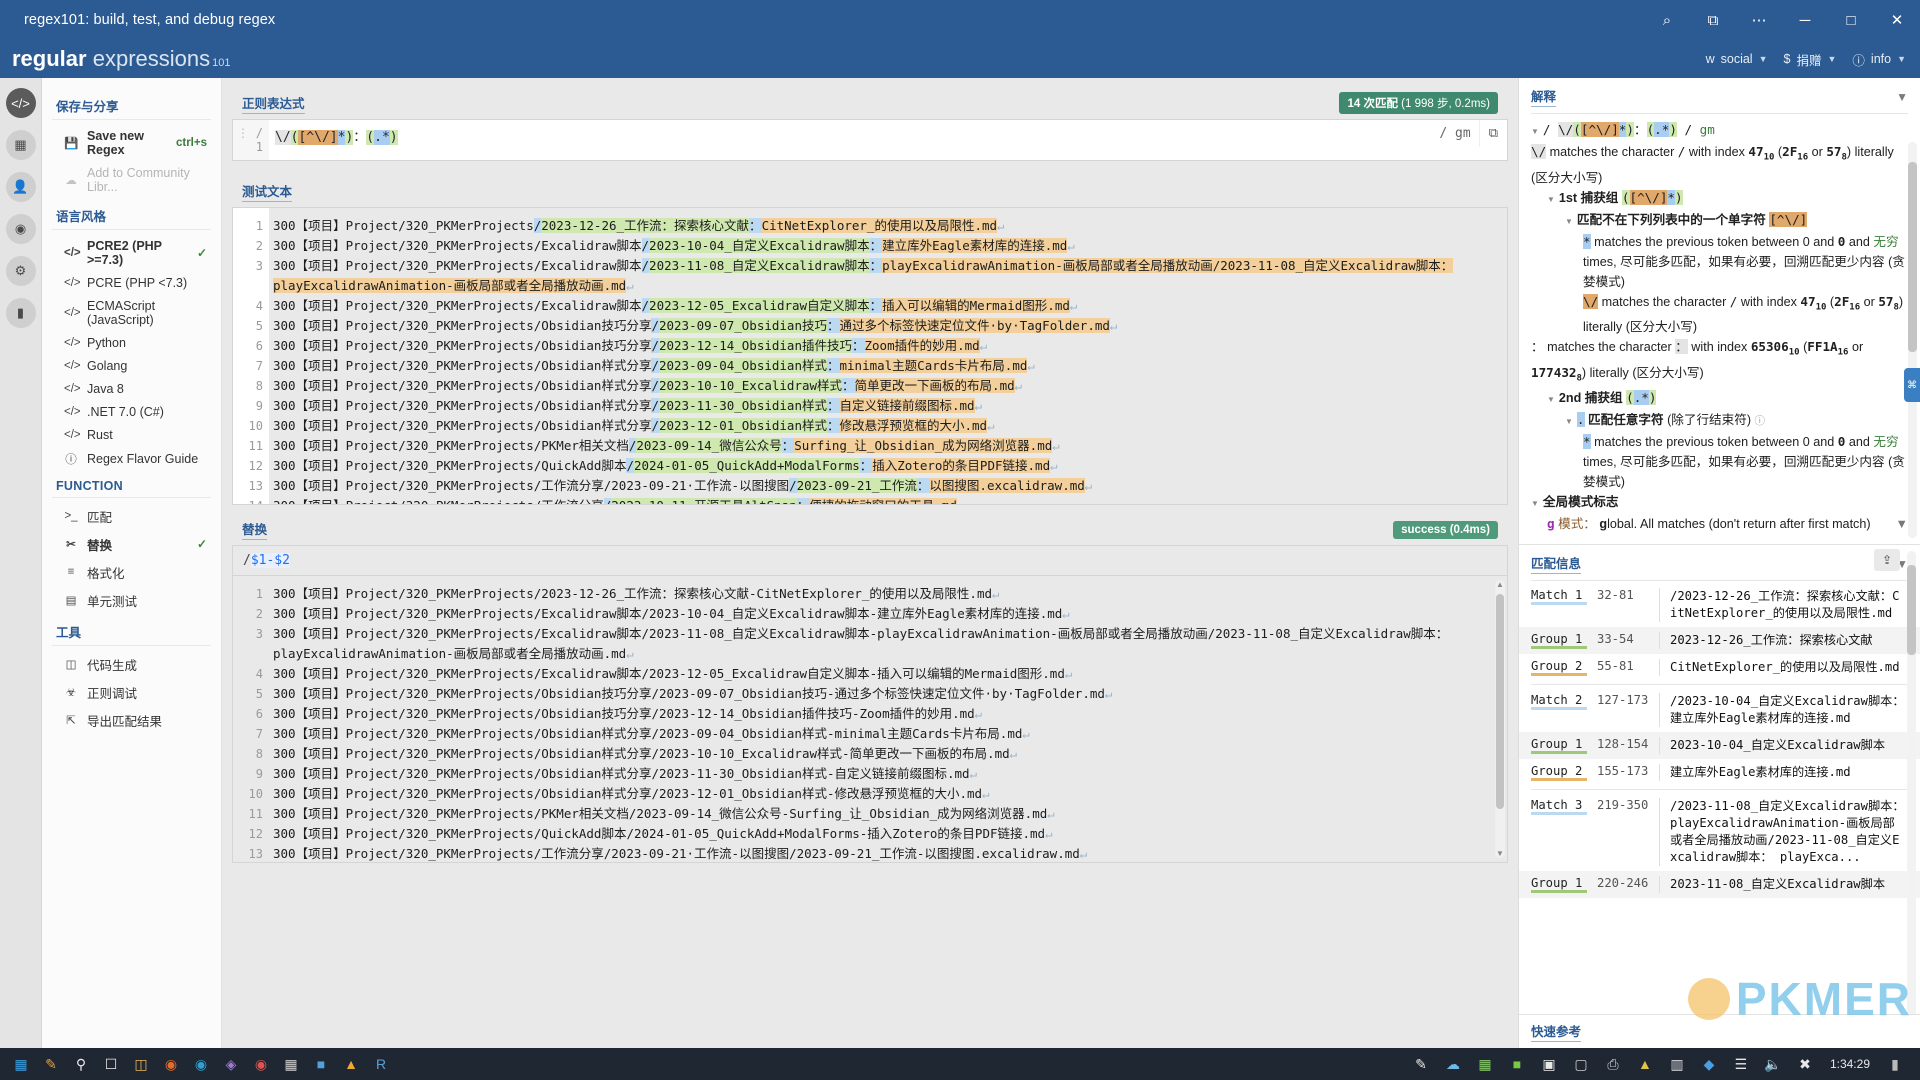  What do you see at coordinates (131, 692) in the screenshot?
I see `sidebar-item-regex-debugger: ☣ 正则调试` at bounding box center [131, 692].